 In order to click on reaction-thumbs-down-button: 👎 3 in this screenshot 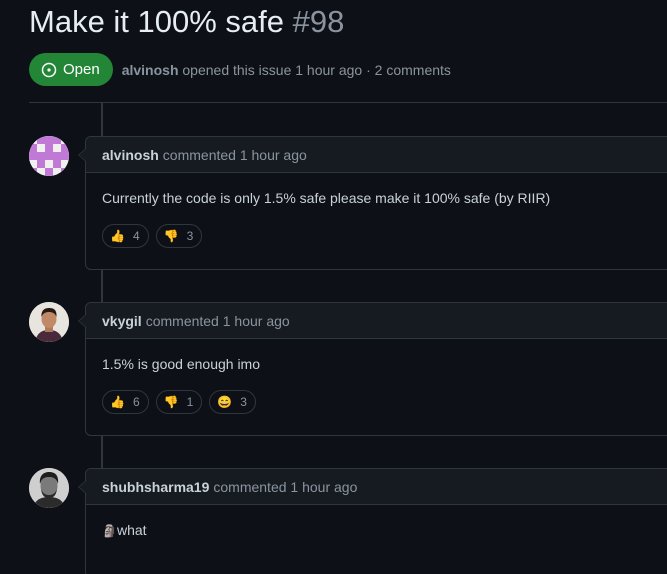, I will do `click(179, 236)`.